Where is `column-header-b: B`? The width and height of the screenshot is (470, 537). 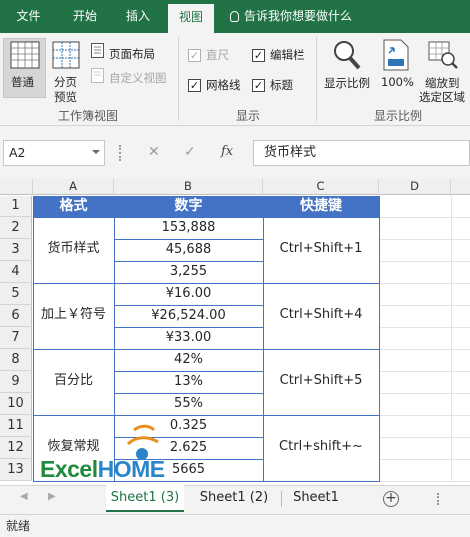
column-header-b: B is located at coordinates (188, 187).